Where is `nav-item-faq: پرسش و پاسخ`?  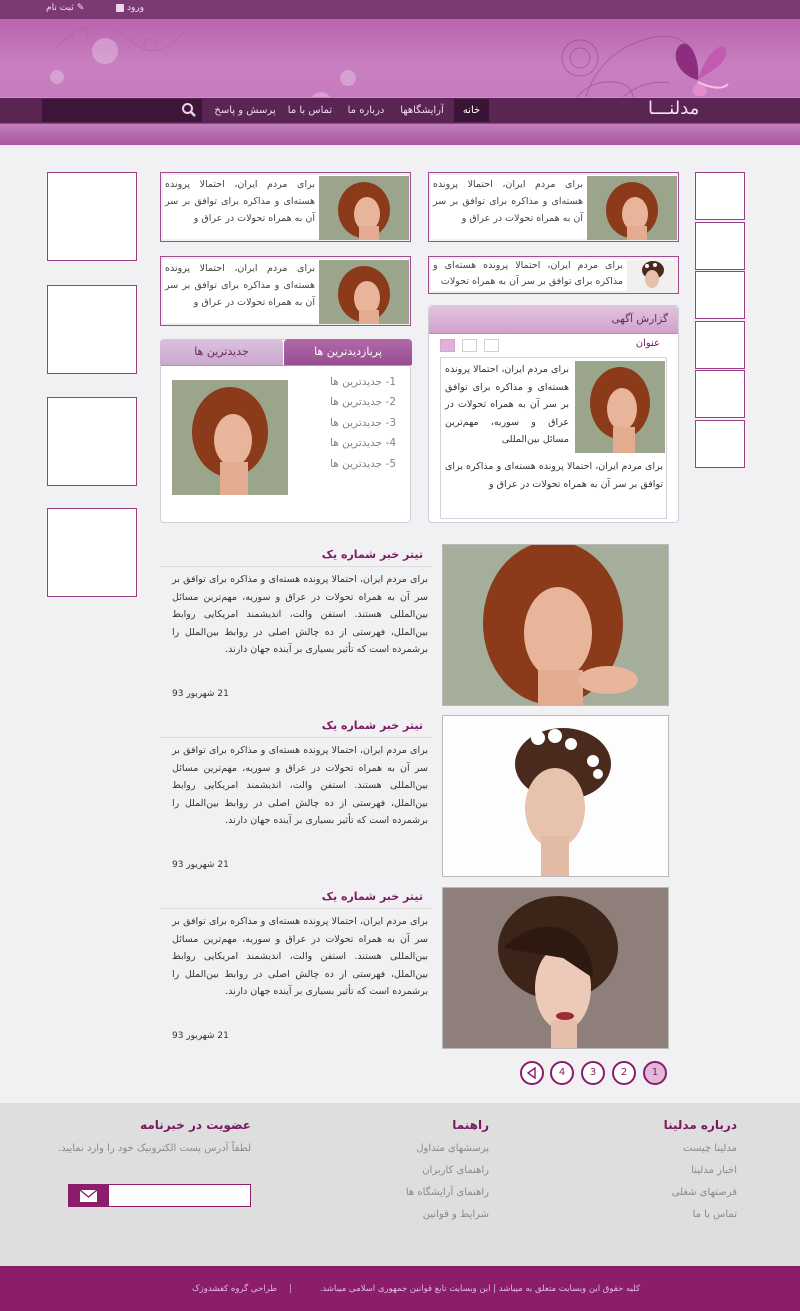 nav-item-faq: پرسش و پاسخ is located at coordinates (245, 110).